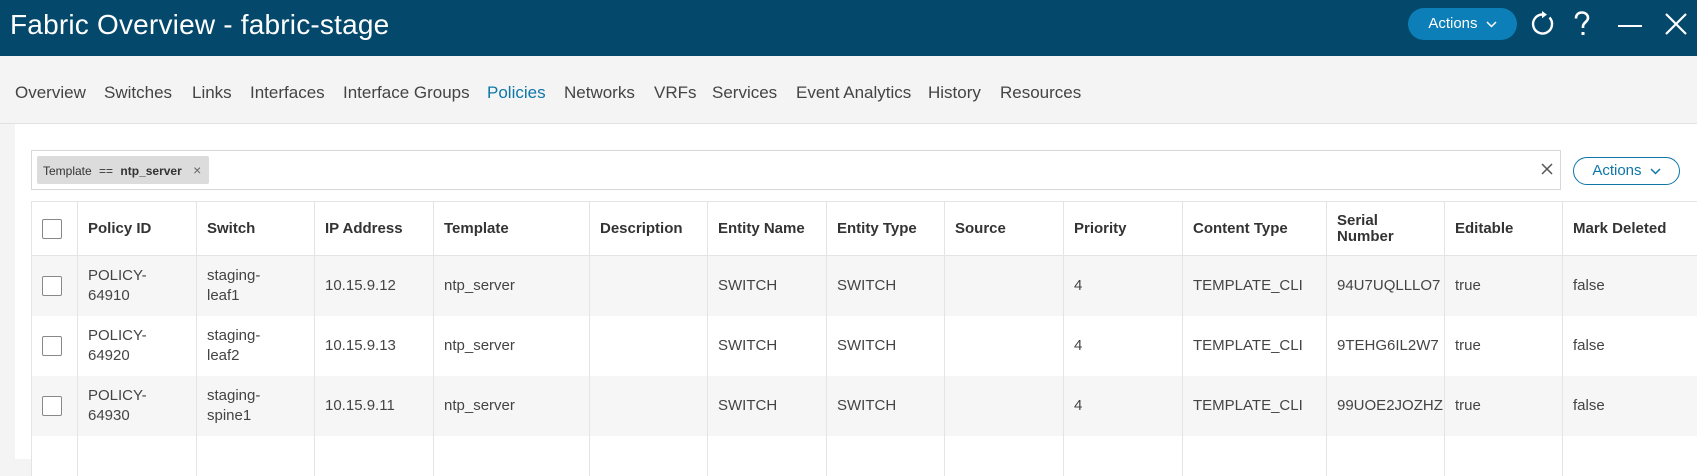 The image size is (1697, 476). I want to click on header-actions-label: Actions, so click(1452, 23).